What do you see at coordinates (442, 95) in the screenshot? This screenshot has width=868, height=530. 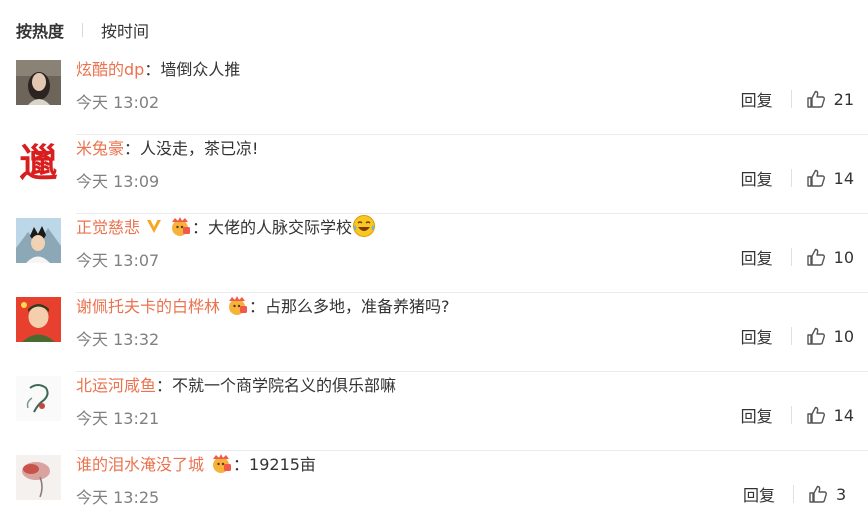 I see `comment-item: 炫酷的dp：墙倒众人推 今天 13:02 回复 21` at bounding box center [442, 95].